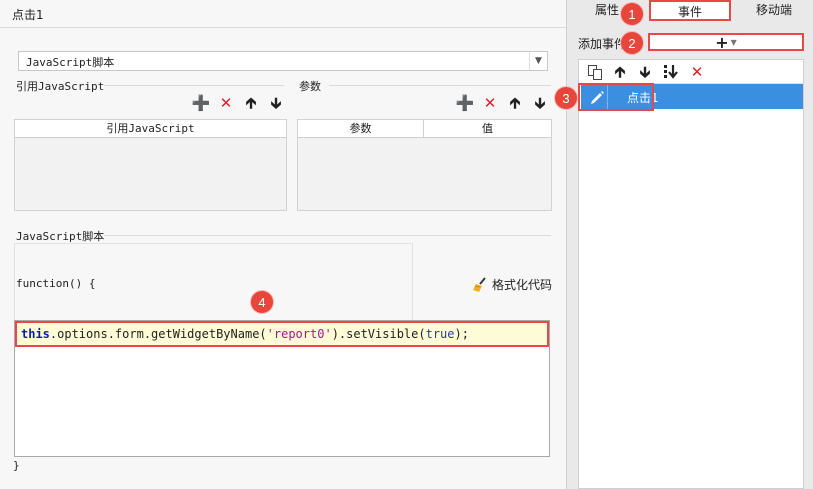 This screenshot has width=813, height=489. What do you see at coordinates (602, 44) in the screenshot?
I see `add-event-label: 添加事件` at bounding box center [602, 44].